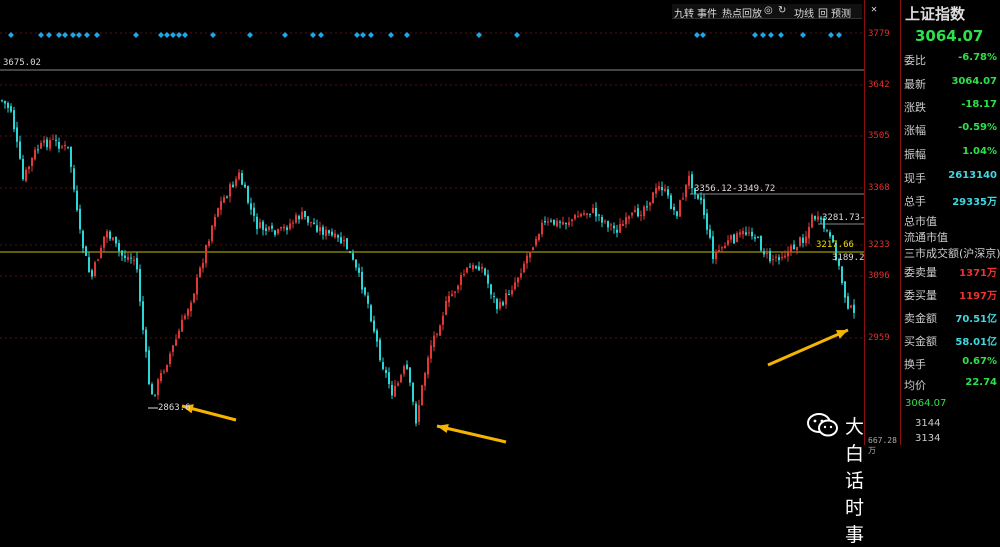 This screenshot has width=1000, height=547. What do you see at coordinates (768, 10) in the screenshot?
I see `toolbar-view-icon: ◎` at bounding box center [768, 10].